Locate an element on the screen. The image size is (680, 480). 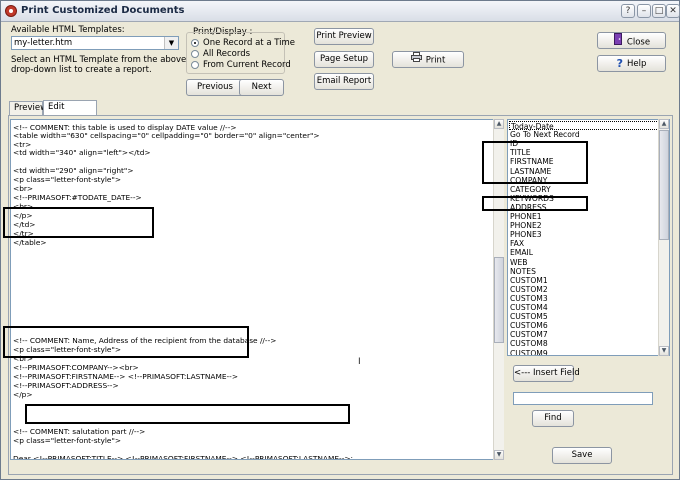
field-list-item: PHONE1 is located at coordinates (584, 216).